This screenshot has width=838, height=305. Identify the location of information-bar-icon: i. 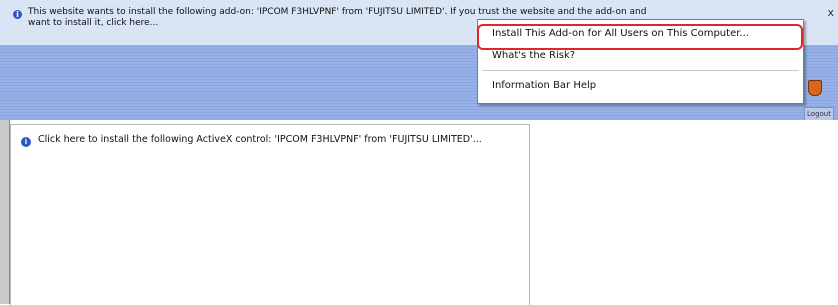
(17, 14).